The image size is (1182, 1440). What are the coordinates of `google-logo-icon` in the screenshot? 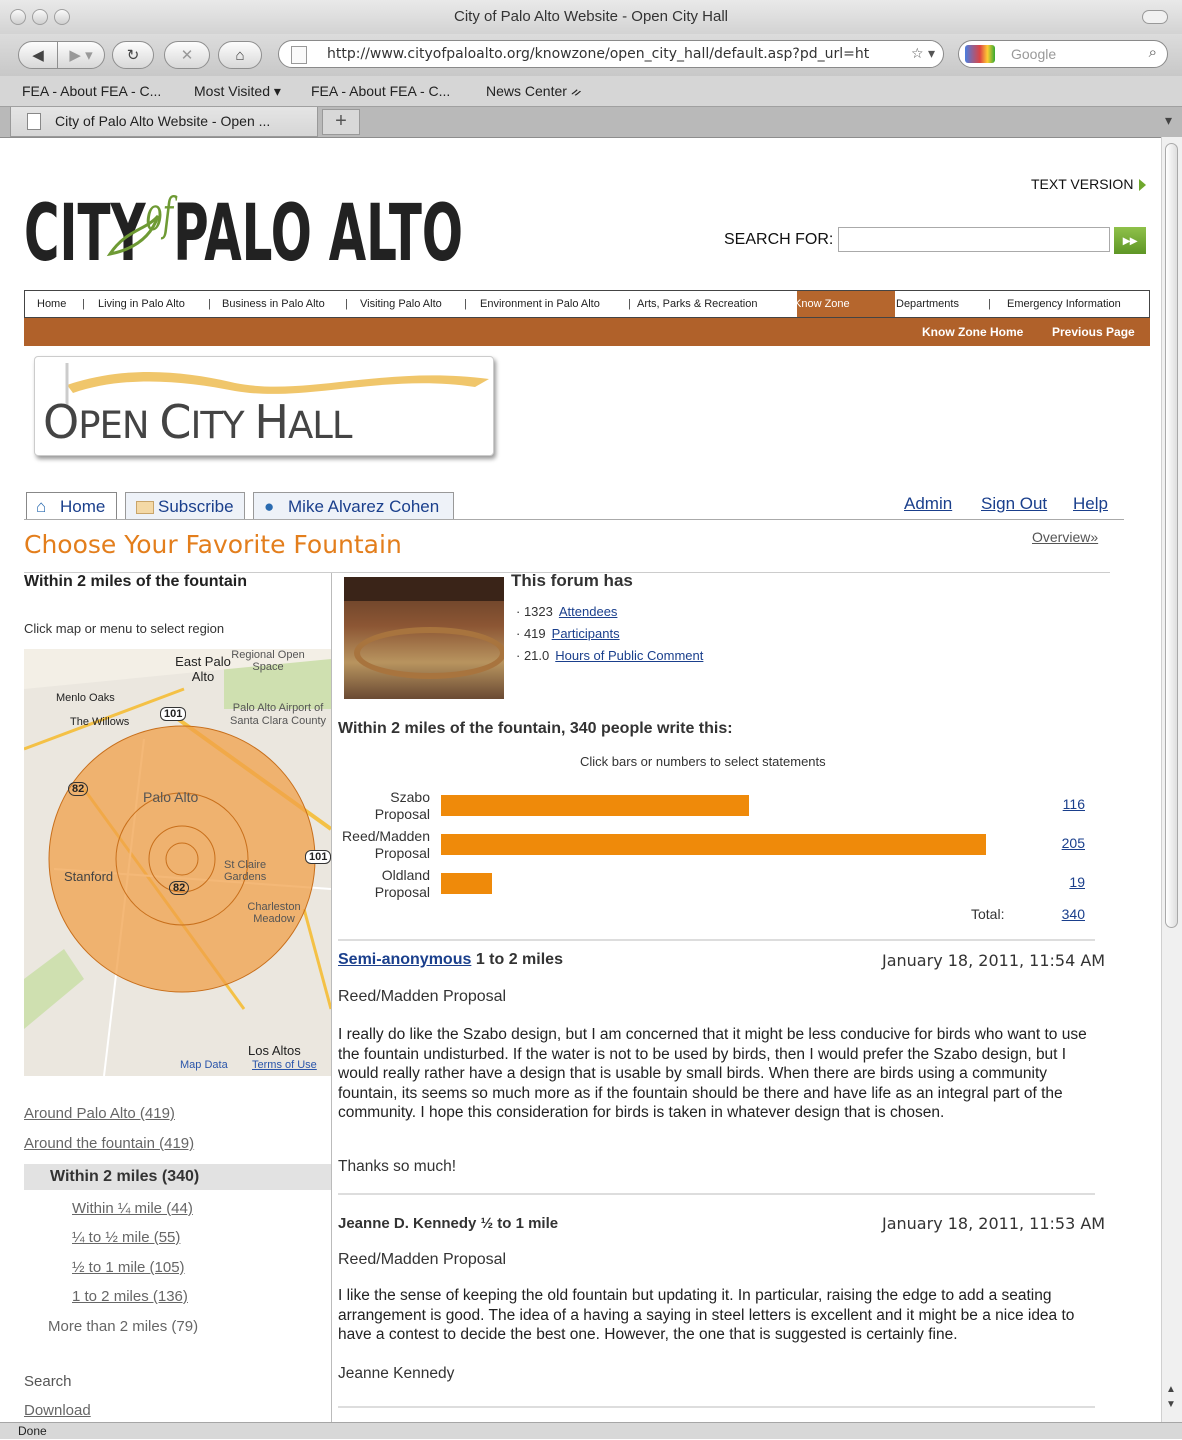 It's located at (980, 54).